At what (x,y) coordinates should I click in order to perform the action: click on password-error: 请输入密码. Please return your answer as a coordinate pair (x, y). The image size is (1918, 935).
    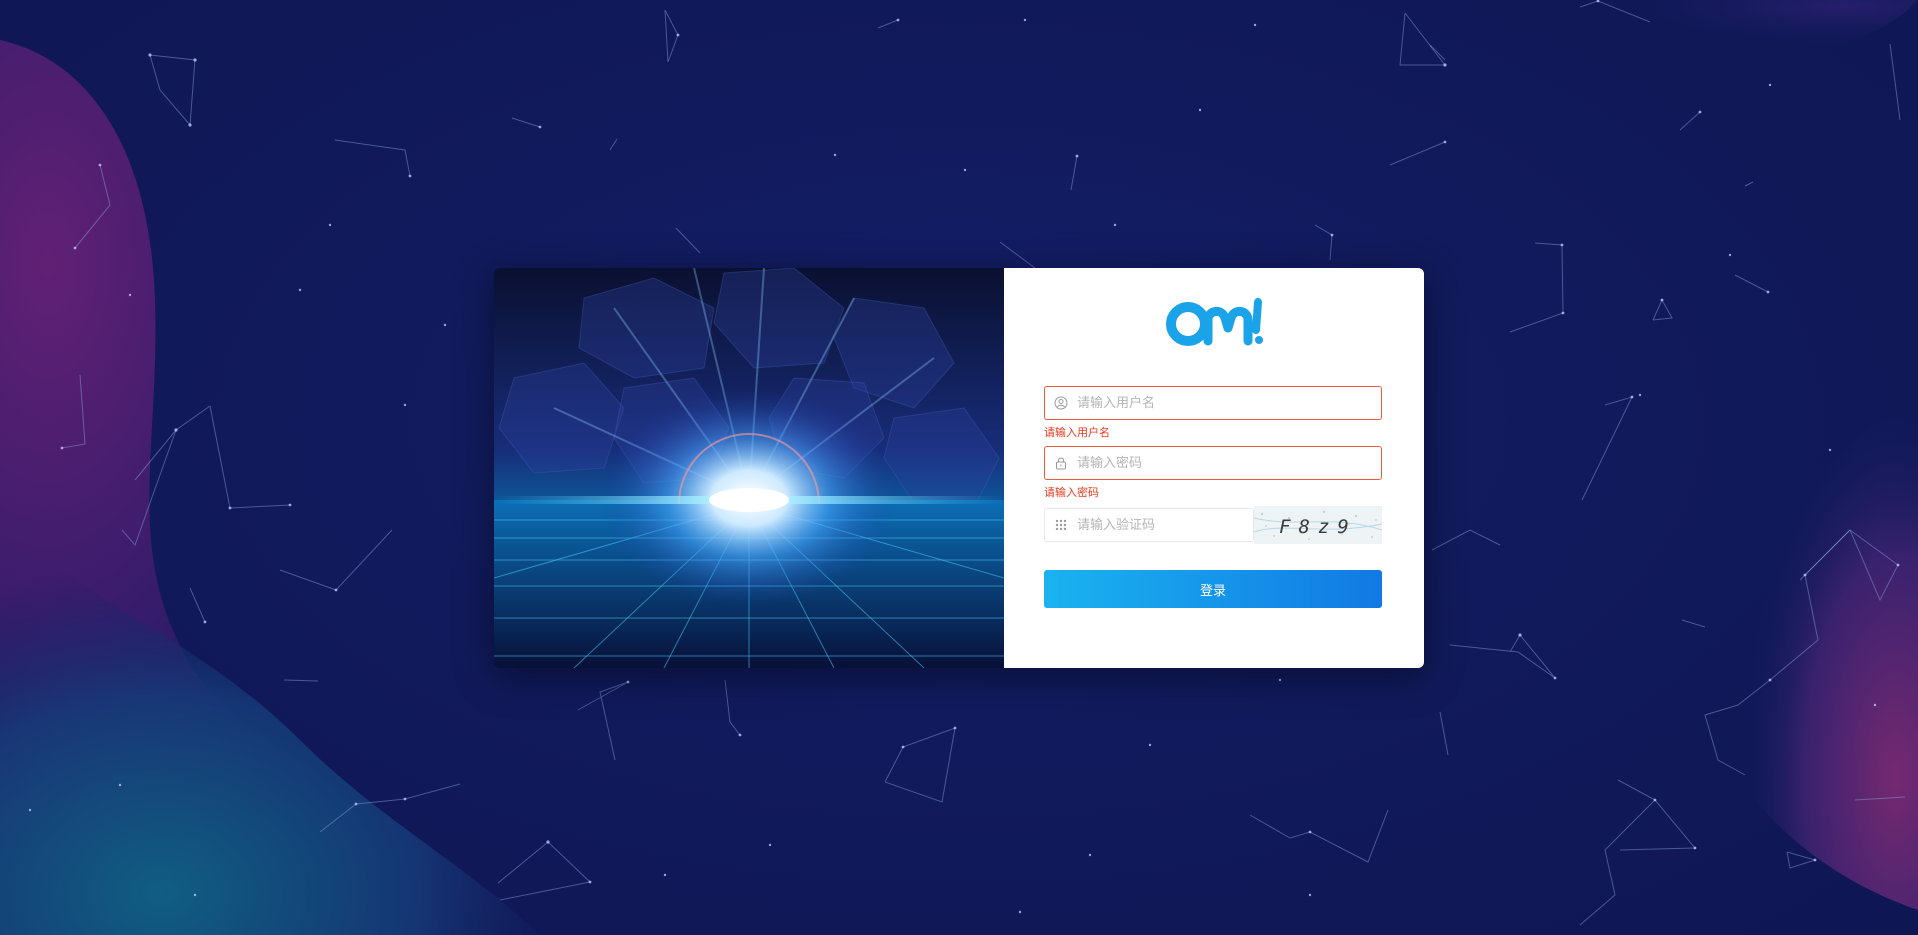
    Looking at the image, I should click on (1071, 492).